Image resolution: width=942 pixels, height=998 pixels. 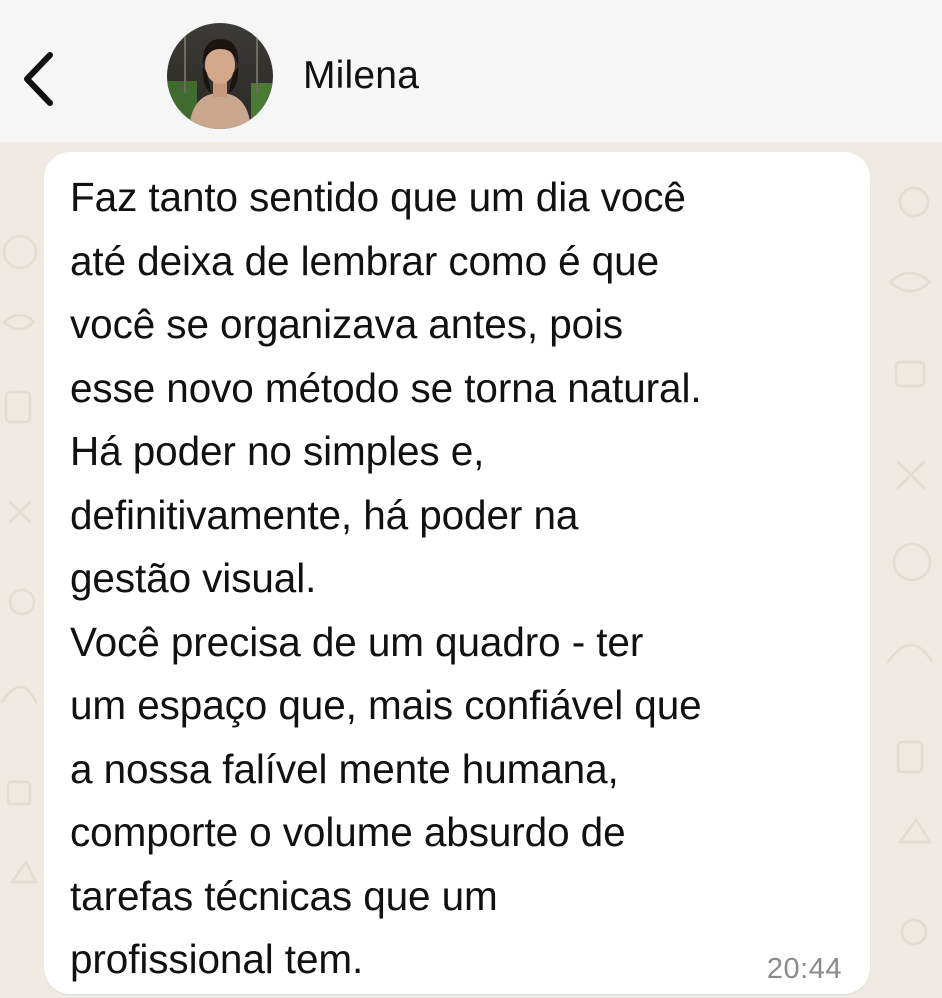 I want to click on back-button, so click(x=40, y=79).